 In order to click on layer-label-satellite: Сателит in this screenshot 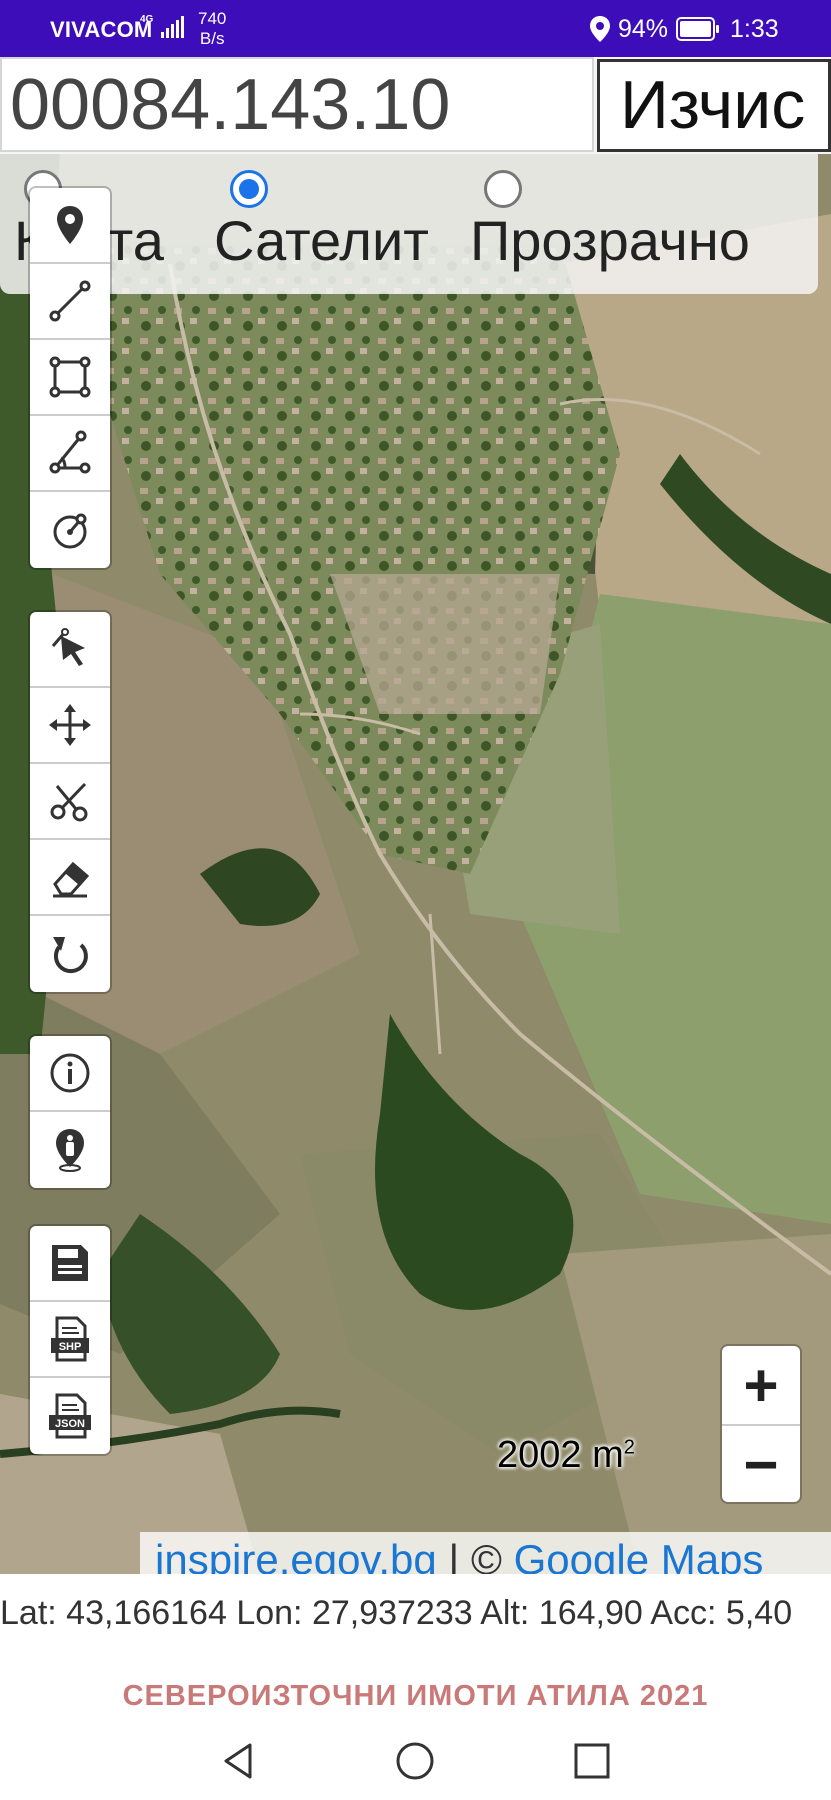, I will do `click(321, 240)`.